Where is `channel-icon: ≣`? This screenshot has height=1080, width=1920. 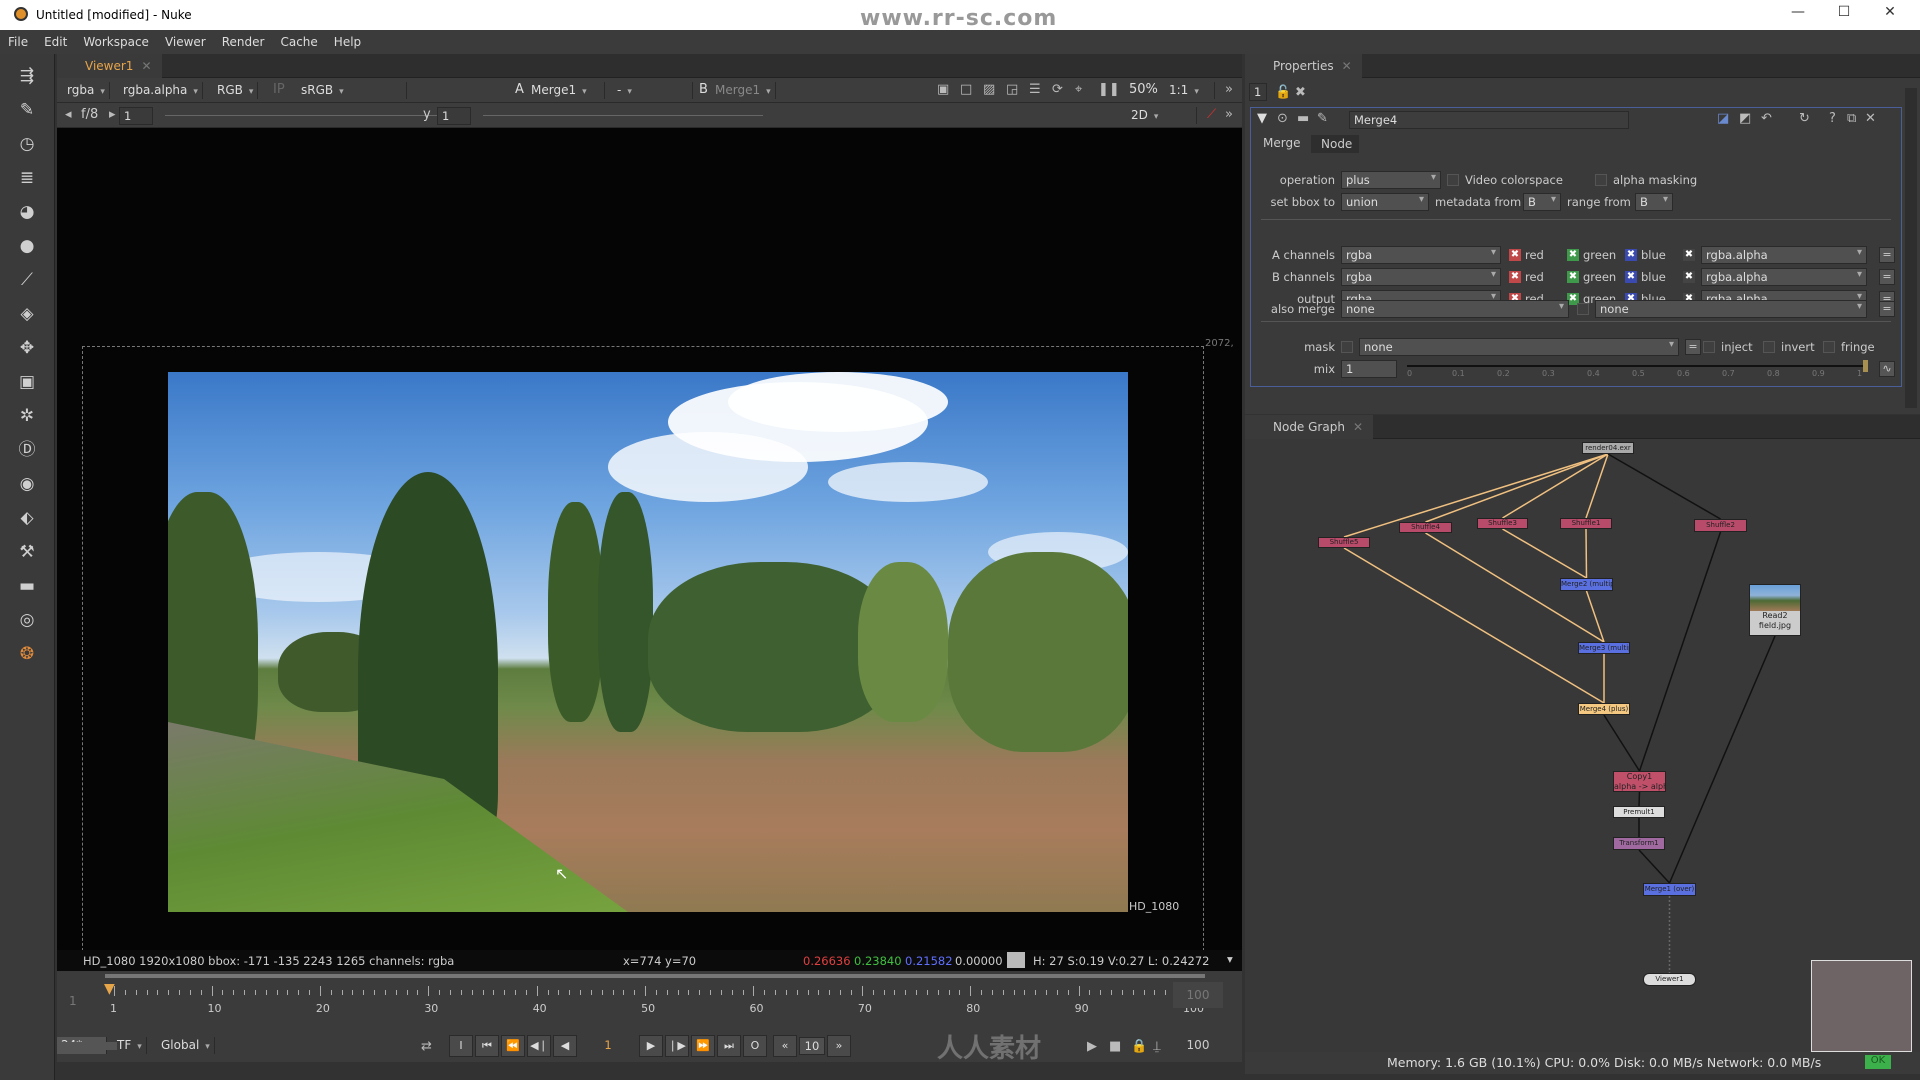 channel-icon: ≣ is located at coordinates (27, 178).